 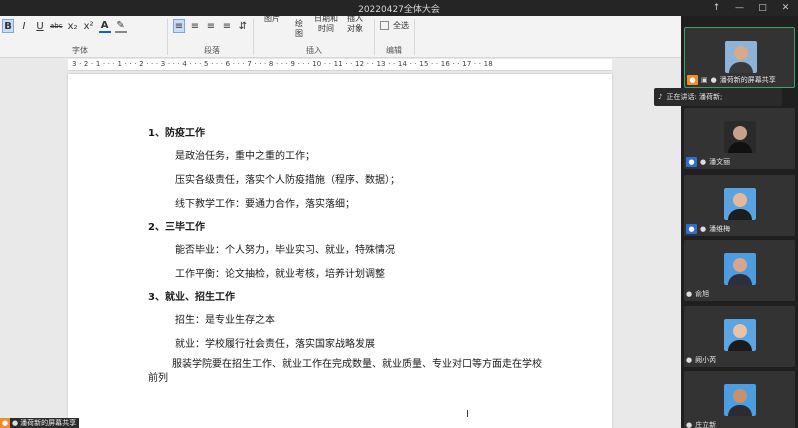 What do you see at coordinates (179, 26) in the screenshot?
I see `align-left-icon: ≡` at bounding box center [179, 26].